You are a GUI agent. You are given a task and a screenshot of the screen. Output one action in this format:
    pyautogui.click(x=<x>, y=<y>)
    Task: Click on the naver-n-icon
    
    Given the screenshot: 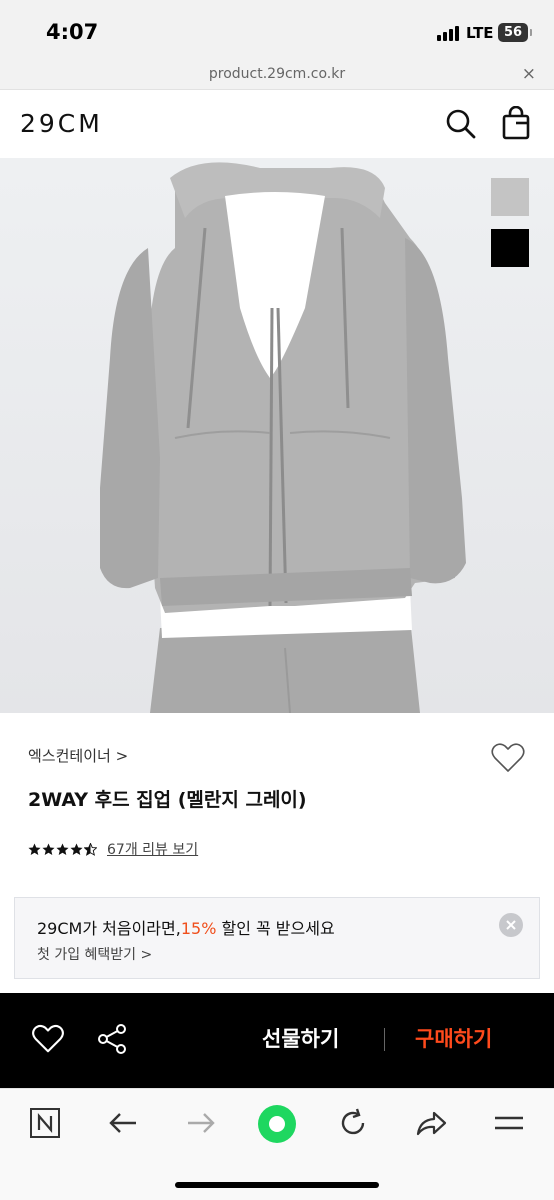 What is the action you would take?
    pyautogui.click(x=45, y=1123)
    